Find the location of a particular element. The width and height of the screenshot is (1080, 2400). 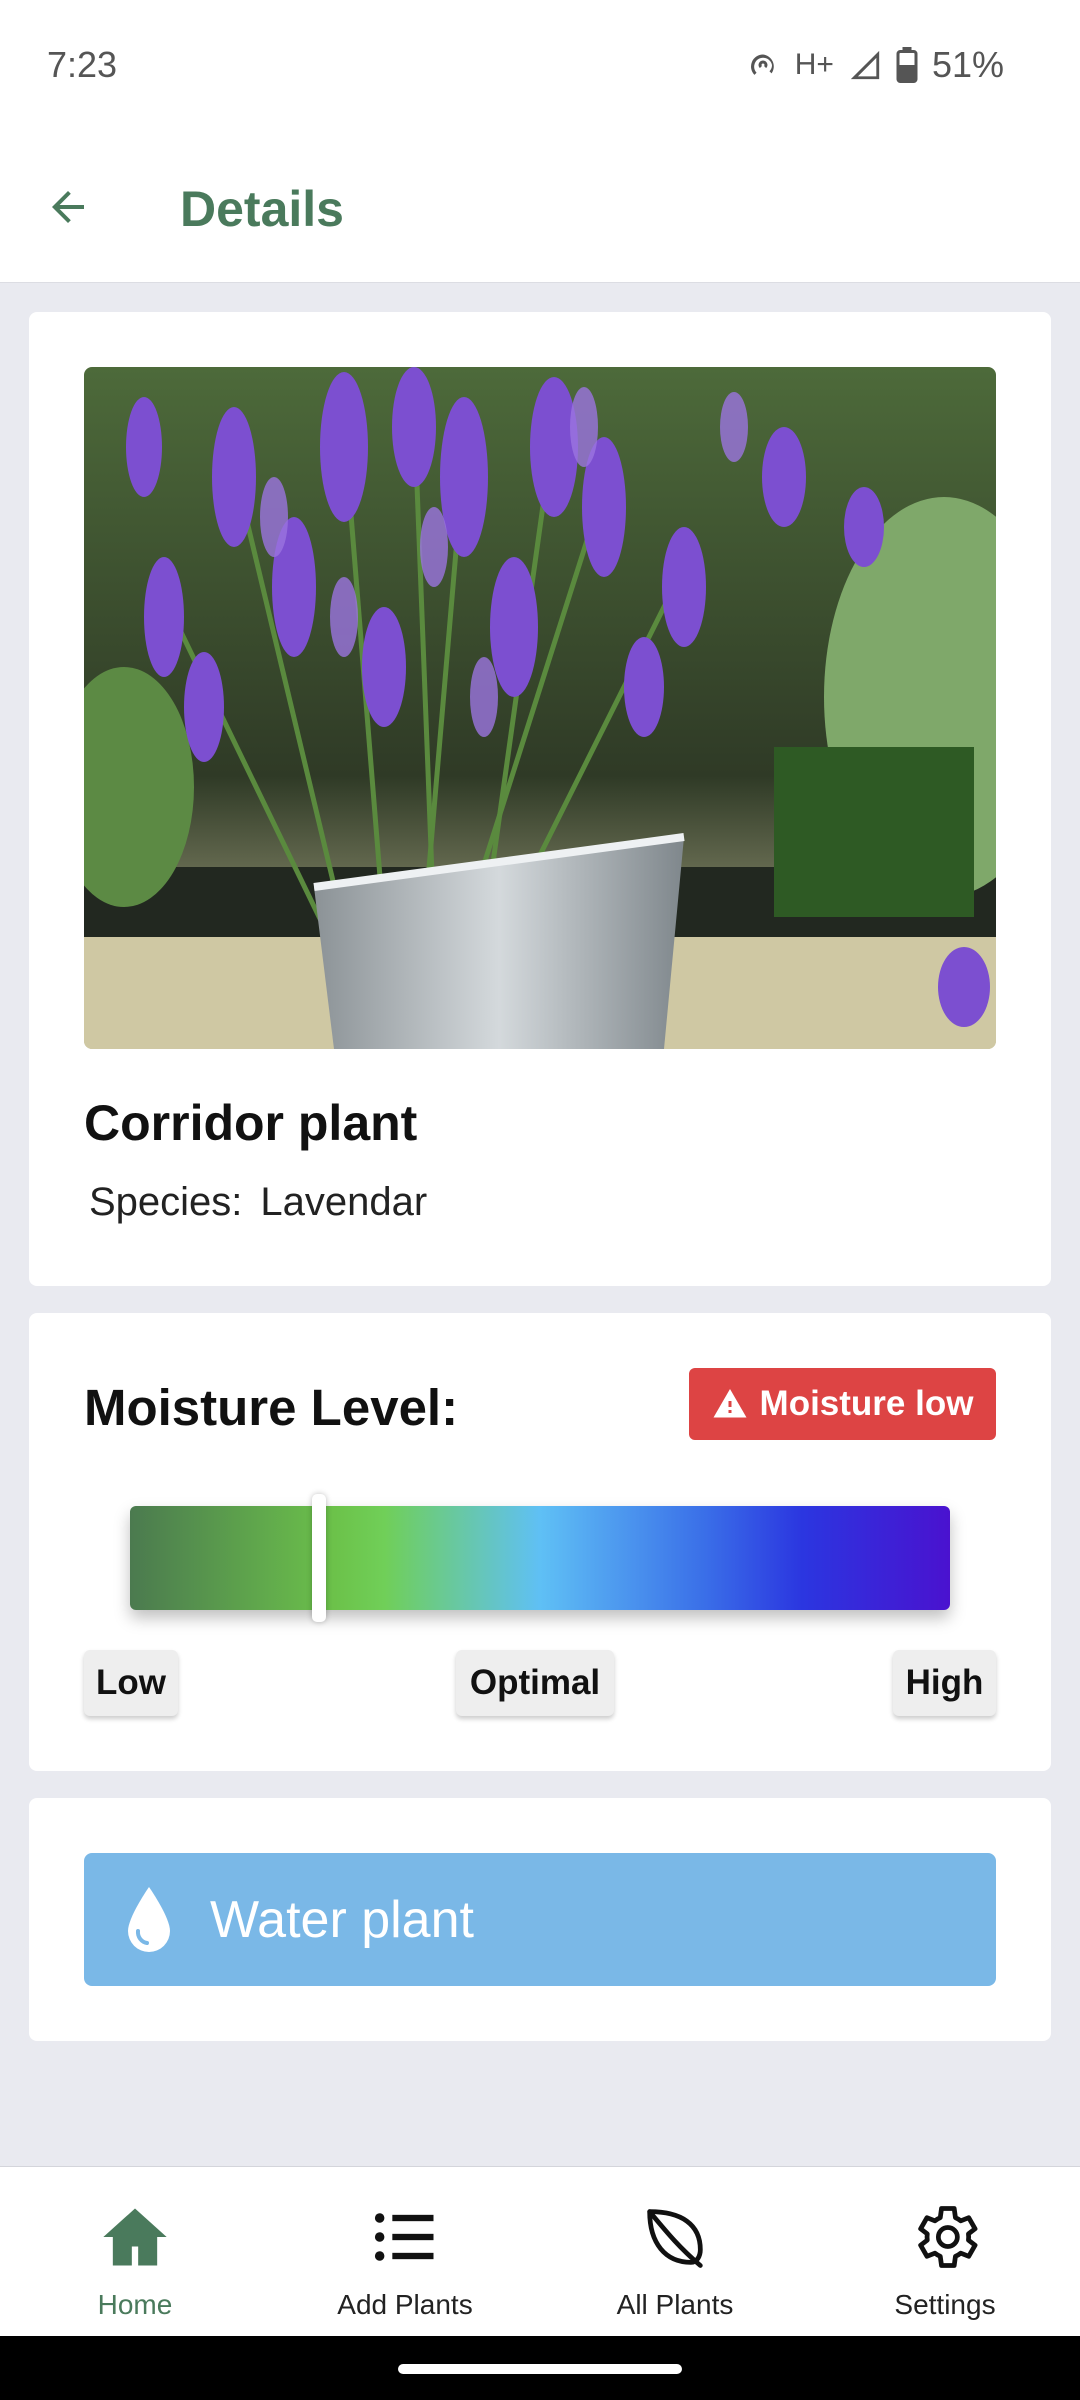

water-plant-label: Water plant is located at coordinates (342, 1919).